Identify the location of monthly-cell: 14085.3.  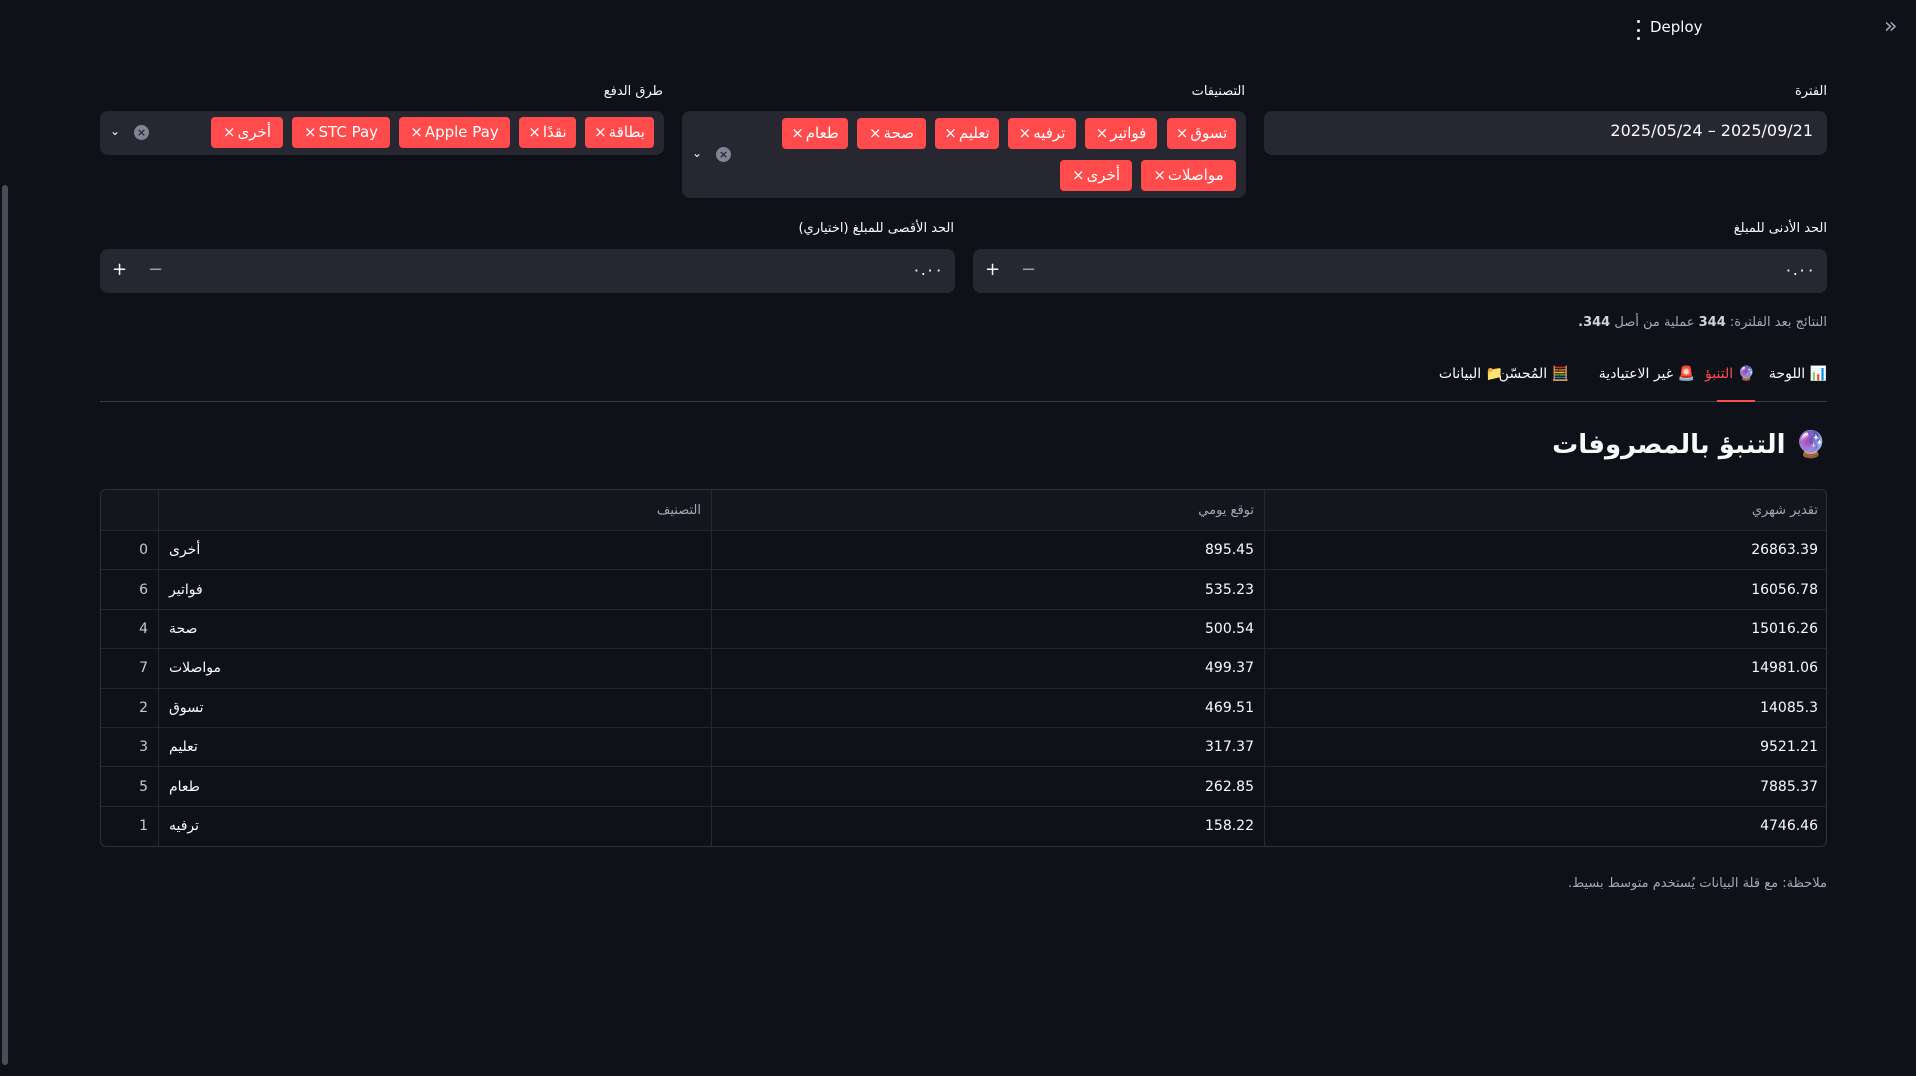
(1545, 707).